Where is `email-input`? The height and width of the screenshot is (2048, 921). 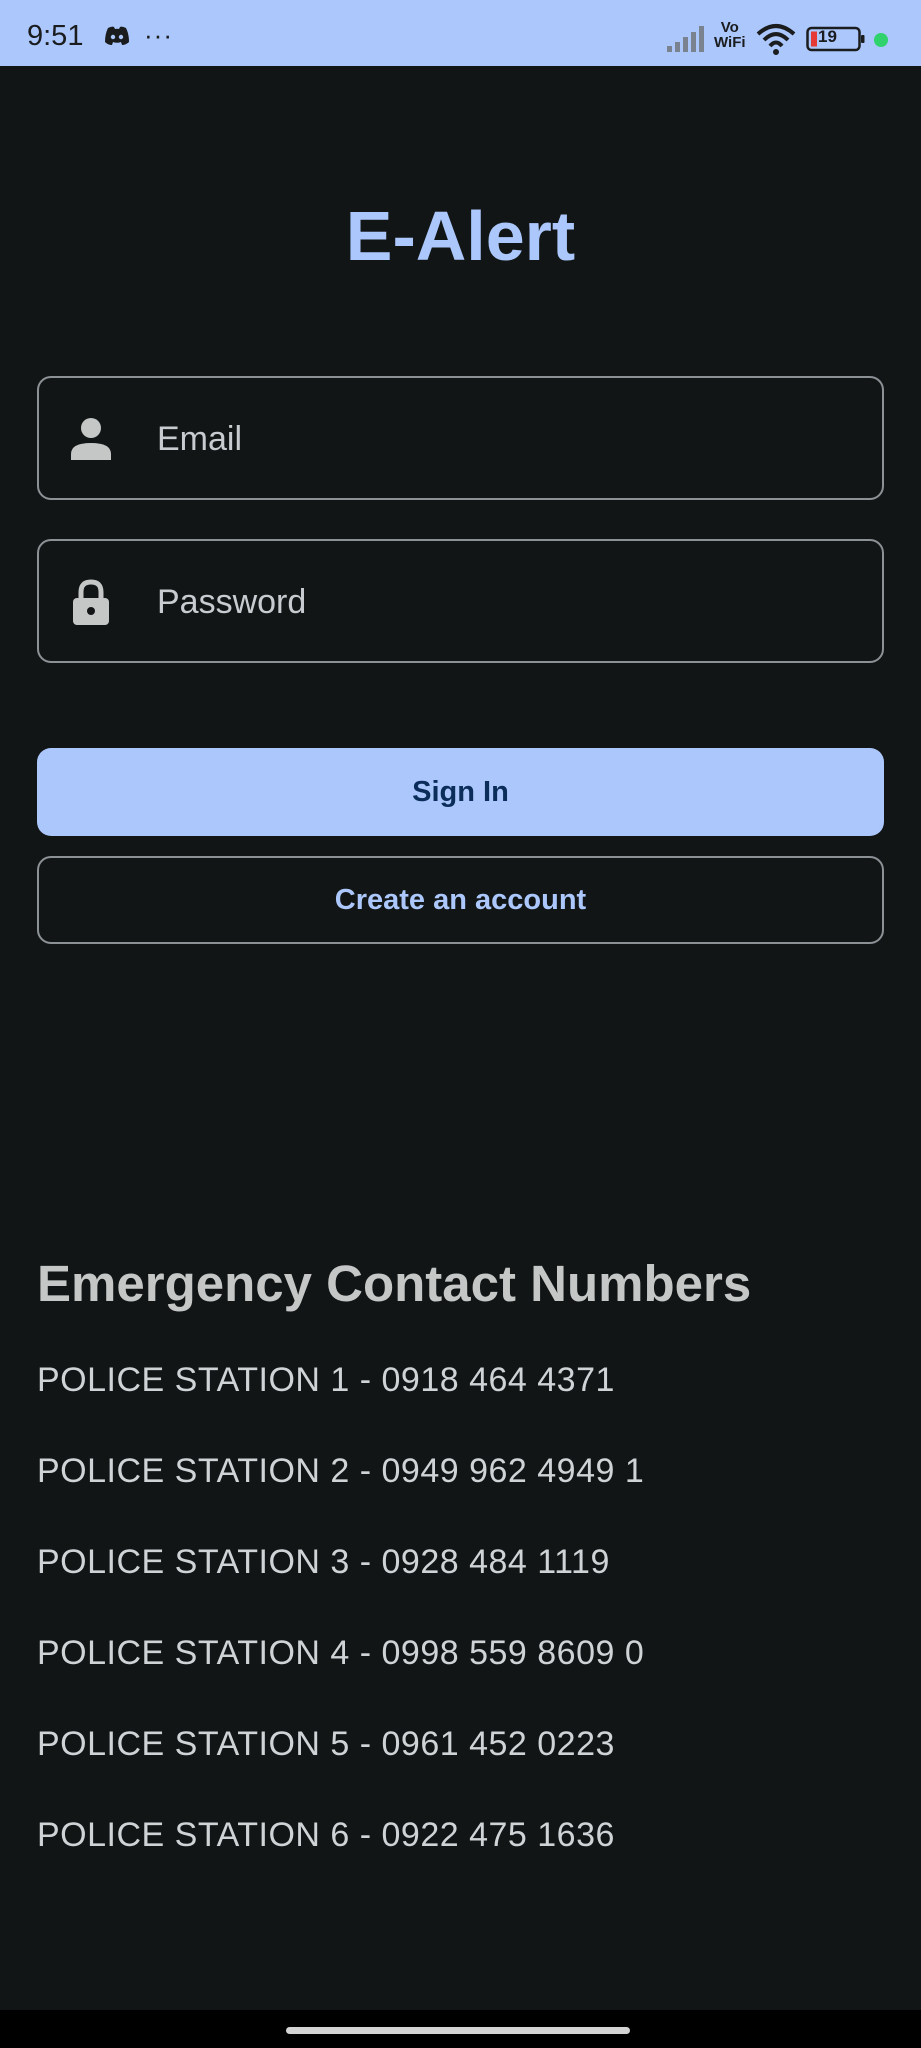 email-input is located at coordinates (507, 439).